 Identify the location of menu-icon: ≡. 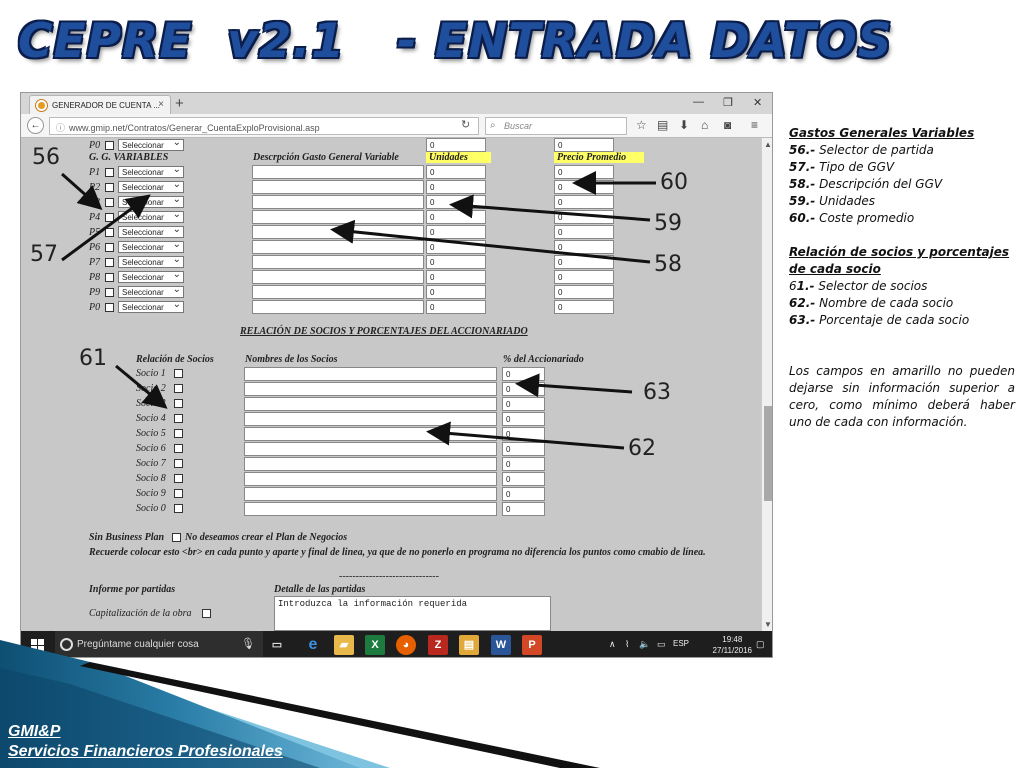
(754, 125).